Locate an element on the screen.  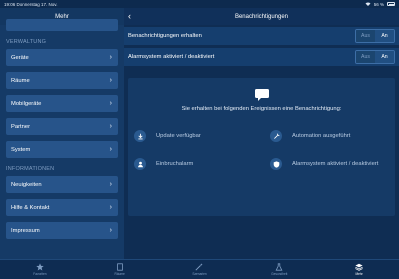
tab-scenarios: Szenarien is located at coordinates (200, 269).